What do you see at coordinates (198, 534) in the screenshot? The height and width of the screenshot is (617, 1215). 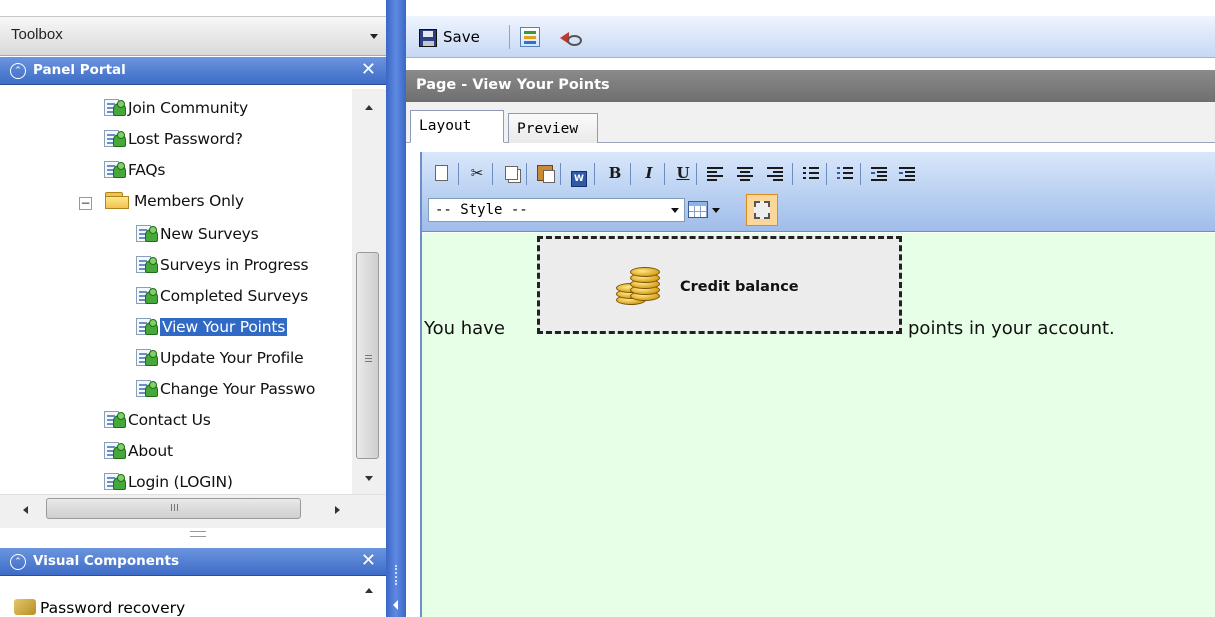 I see `panel-resize-grip` at bounding box center [198, 534].